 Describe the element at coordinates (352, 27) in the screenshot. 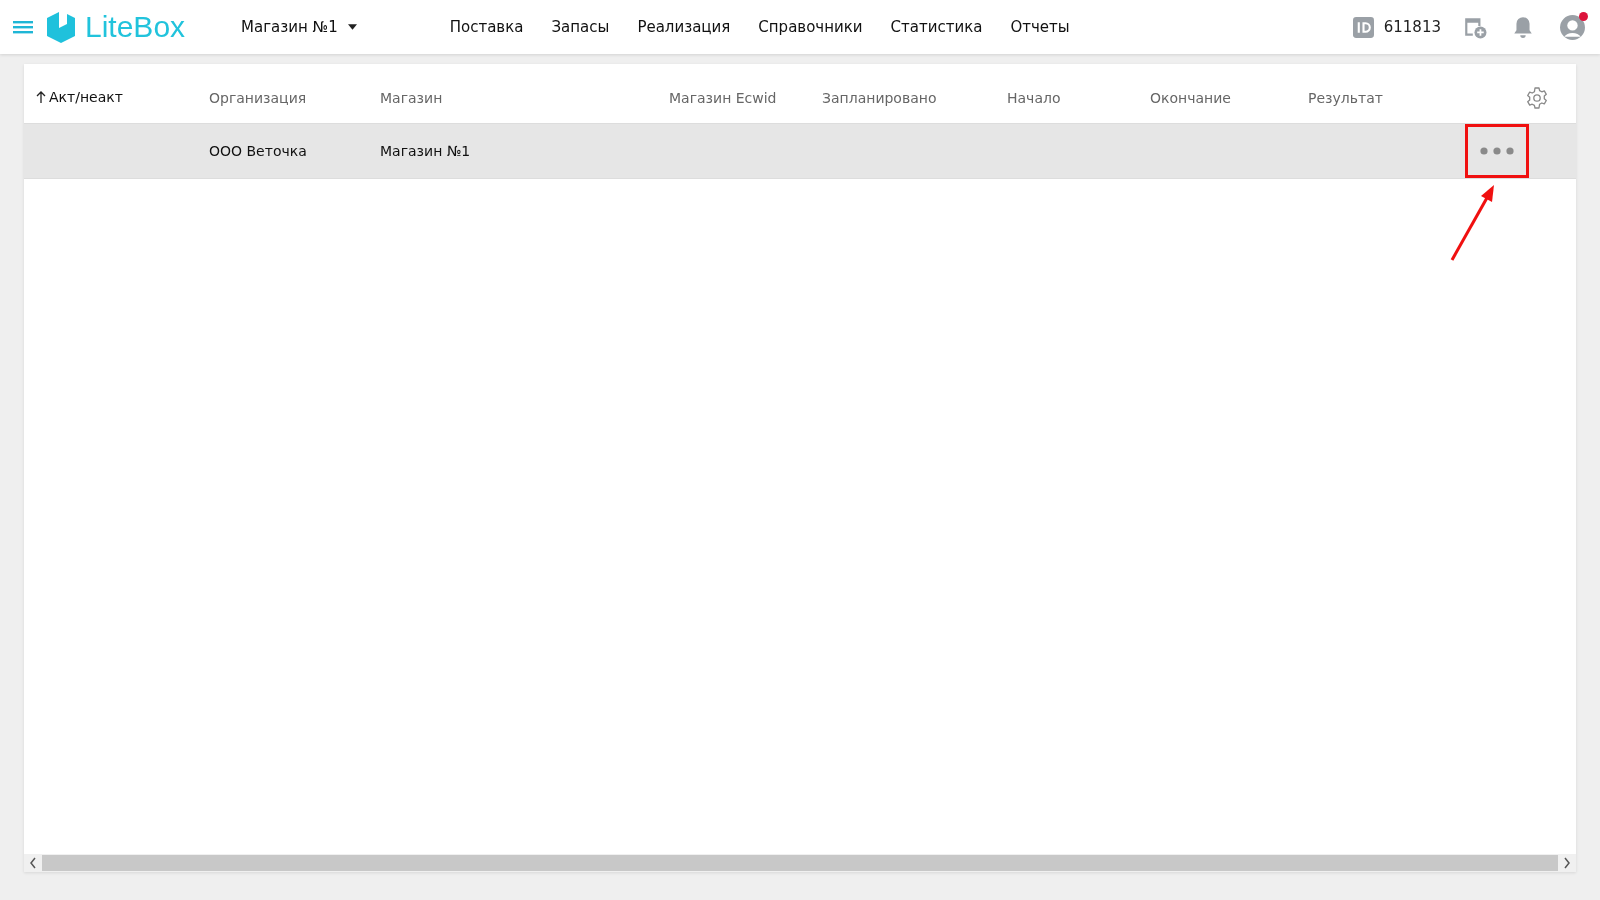

I see `caret-icon` at that location.